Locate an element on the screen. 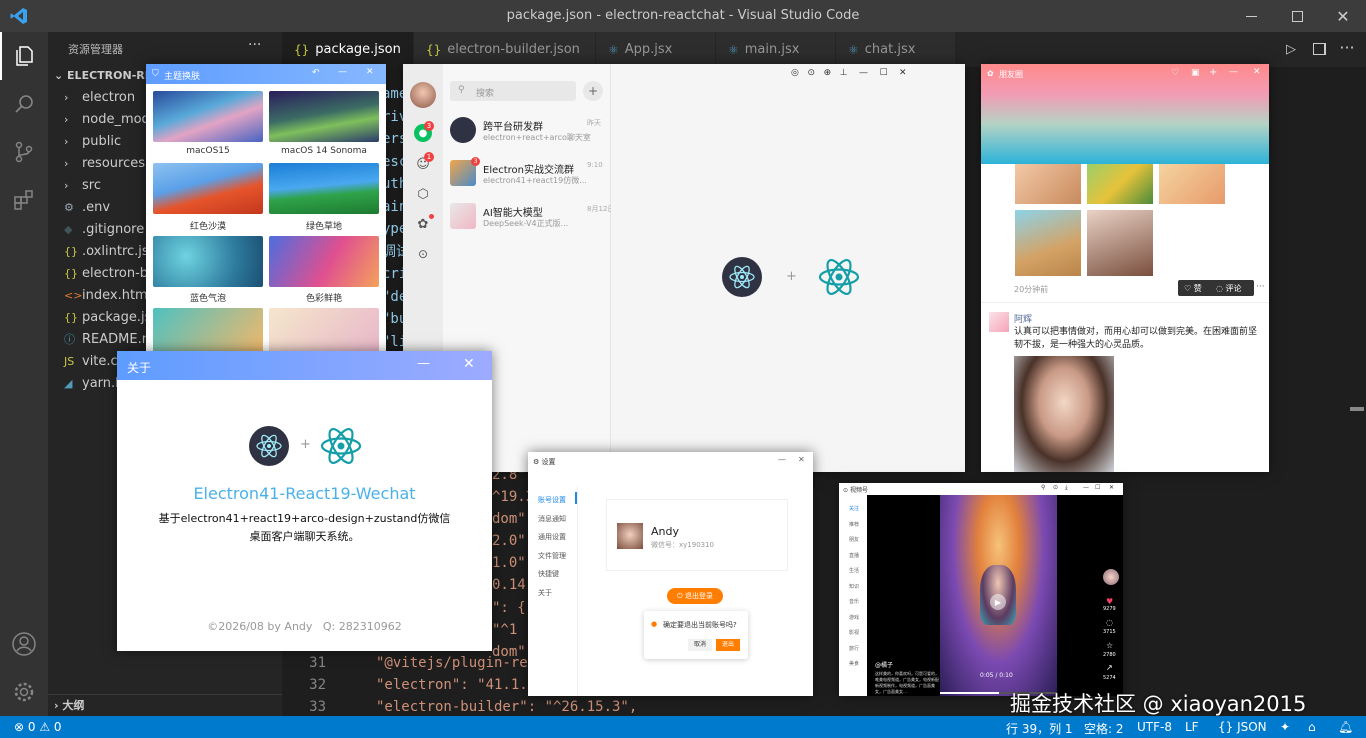 The width and height of the screenshot is (1366, 738). theme-tile-red-desert is located at coordinates (208, 188).